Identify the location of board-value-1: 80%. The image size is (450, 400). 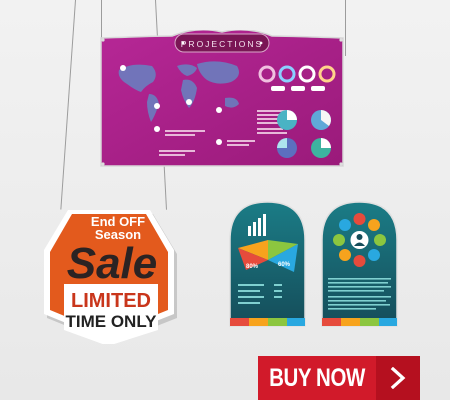
(252, 267).